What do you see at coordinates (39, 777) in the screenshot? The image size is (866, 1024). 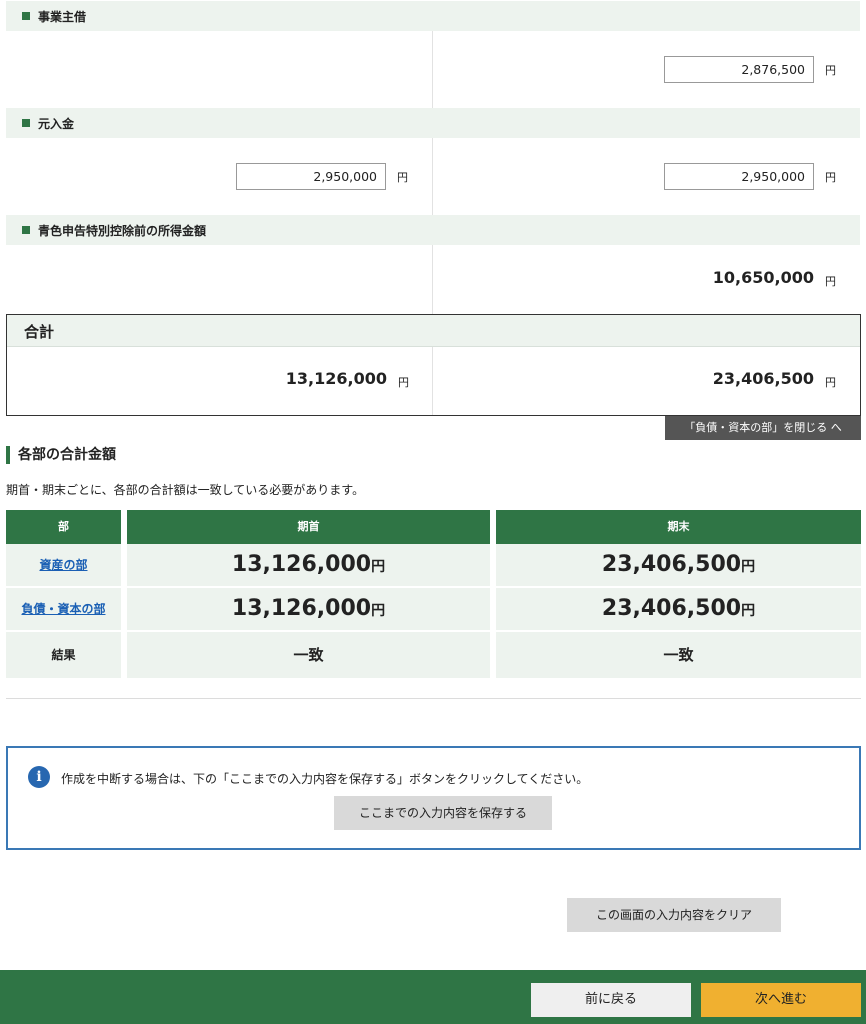 I see `info-icon: i` at bounding box center [39, 777].